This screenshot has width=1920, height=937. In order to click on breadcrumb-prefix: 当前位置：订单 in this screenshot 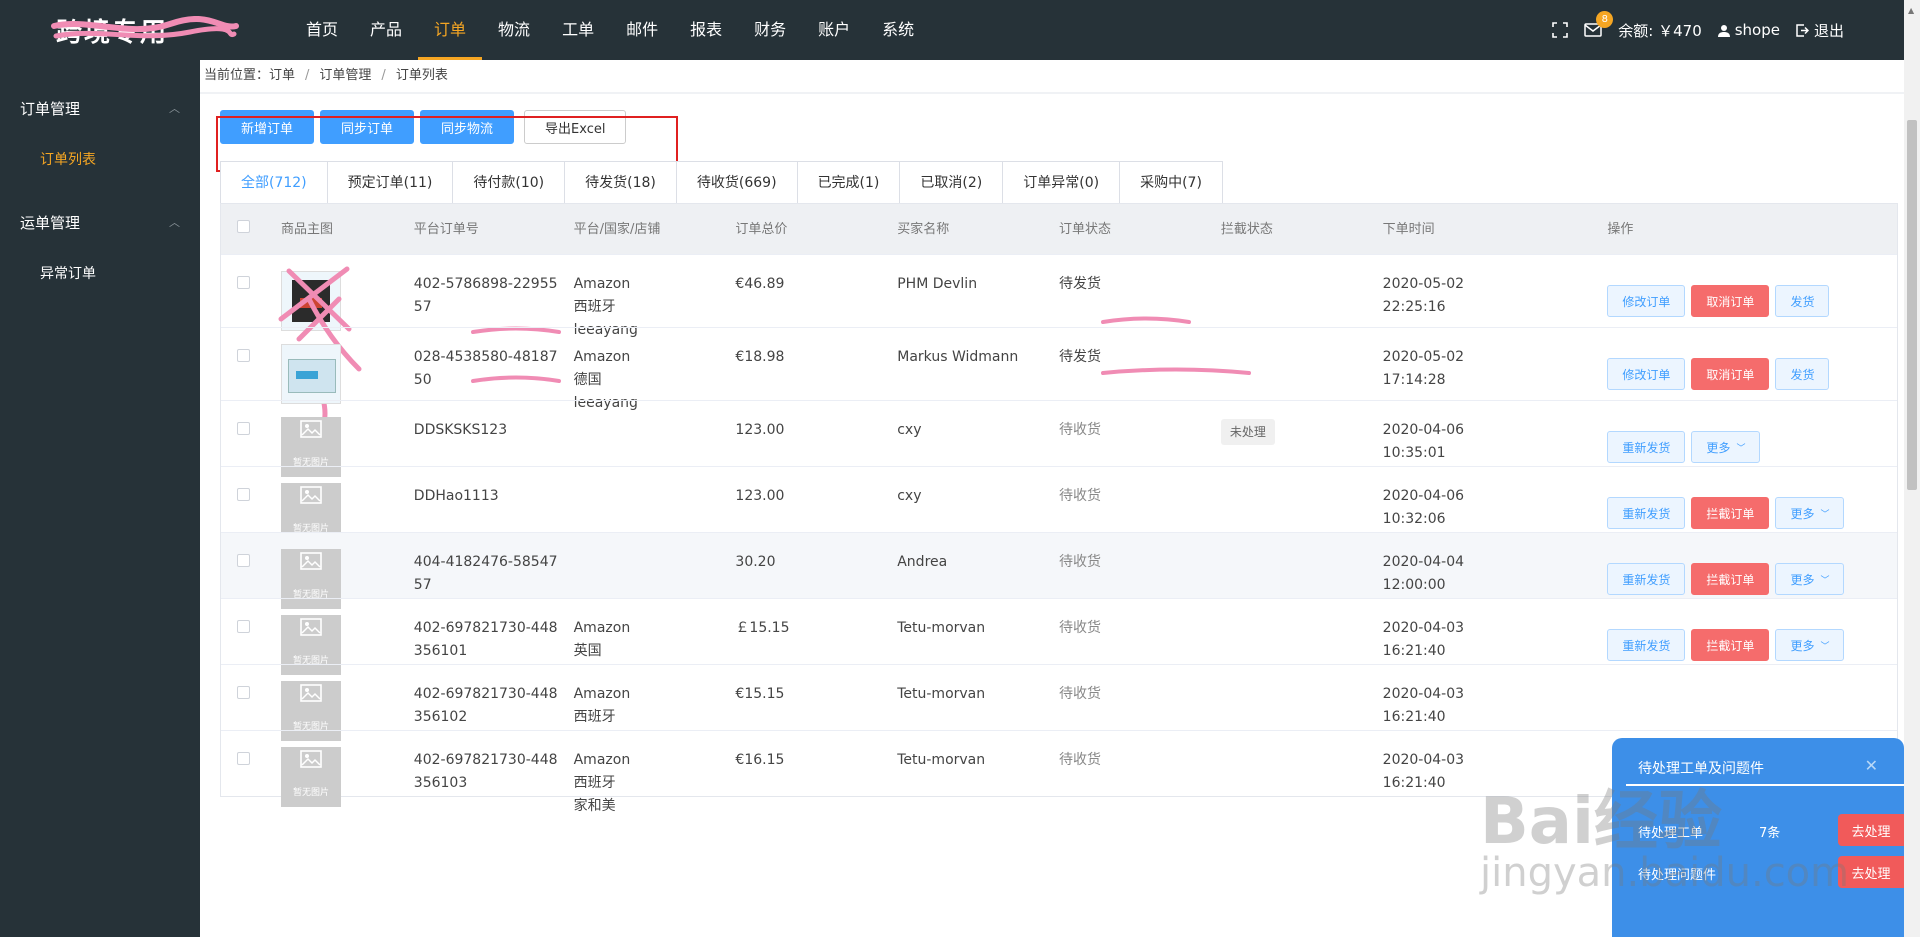, I will do `click(249, 76)`.